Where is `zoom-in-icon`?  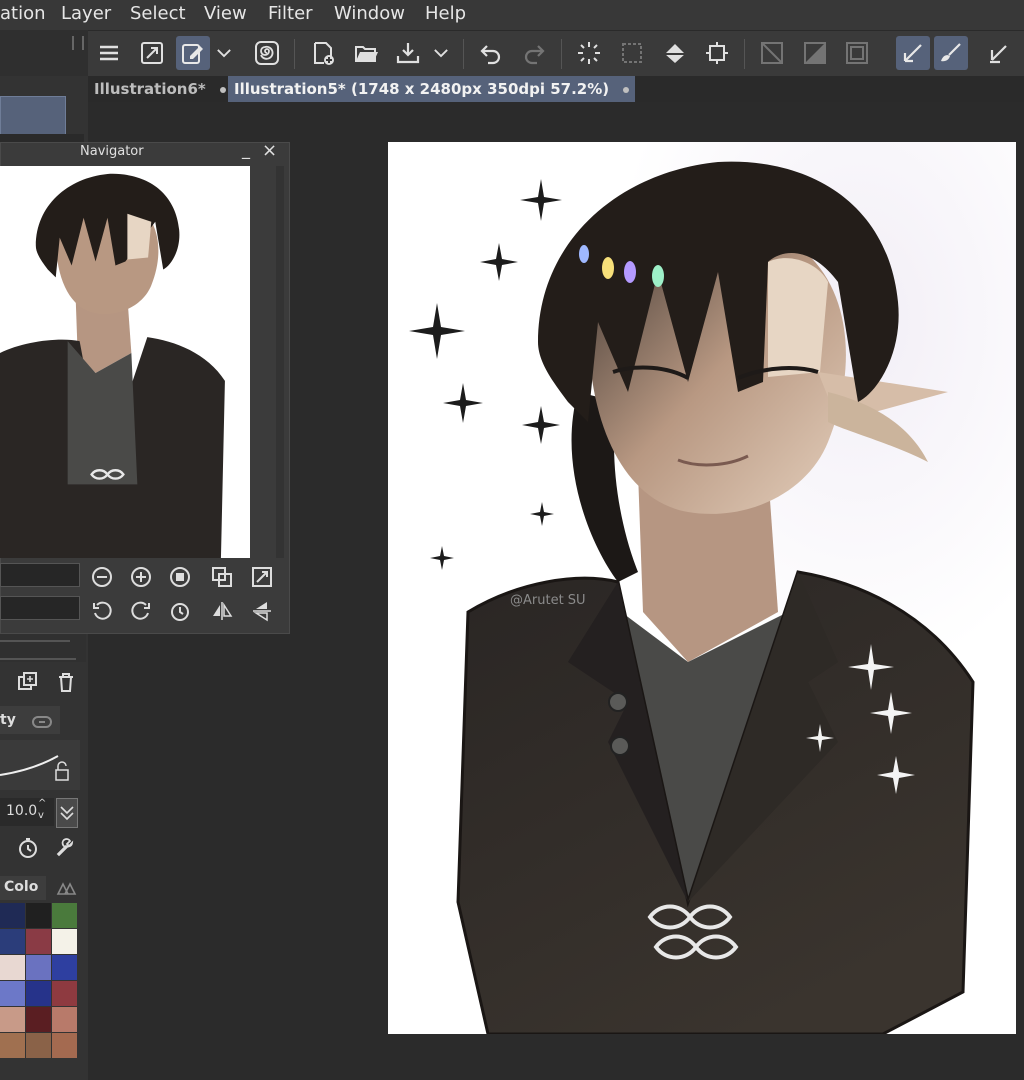 zoom-in-icon is located at coordinates (141, 577).